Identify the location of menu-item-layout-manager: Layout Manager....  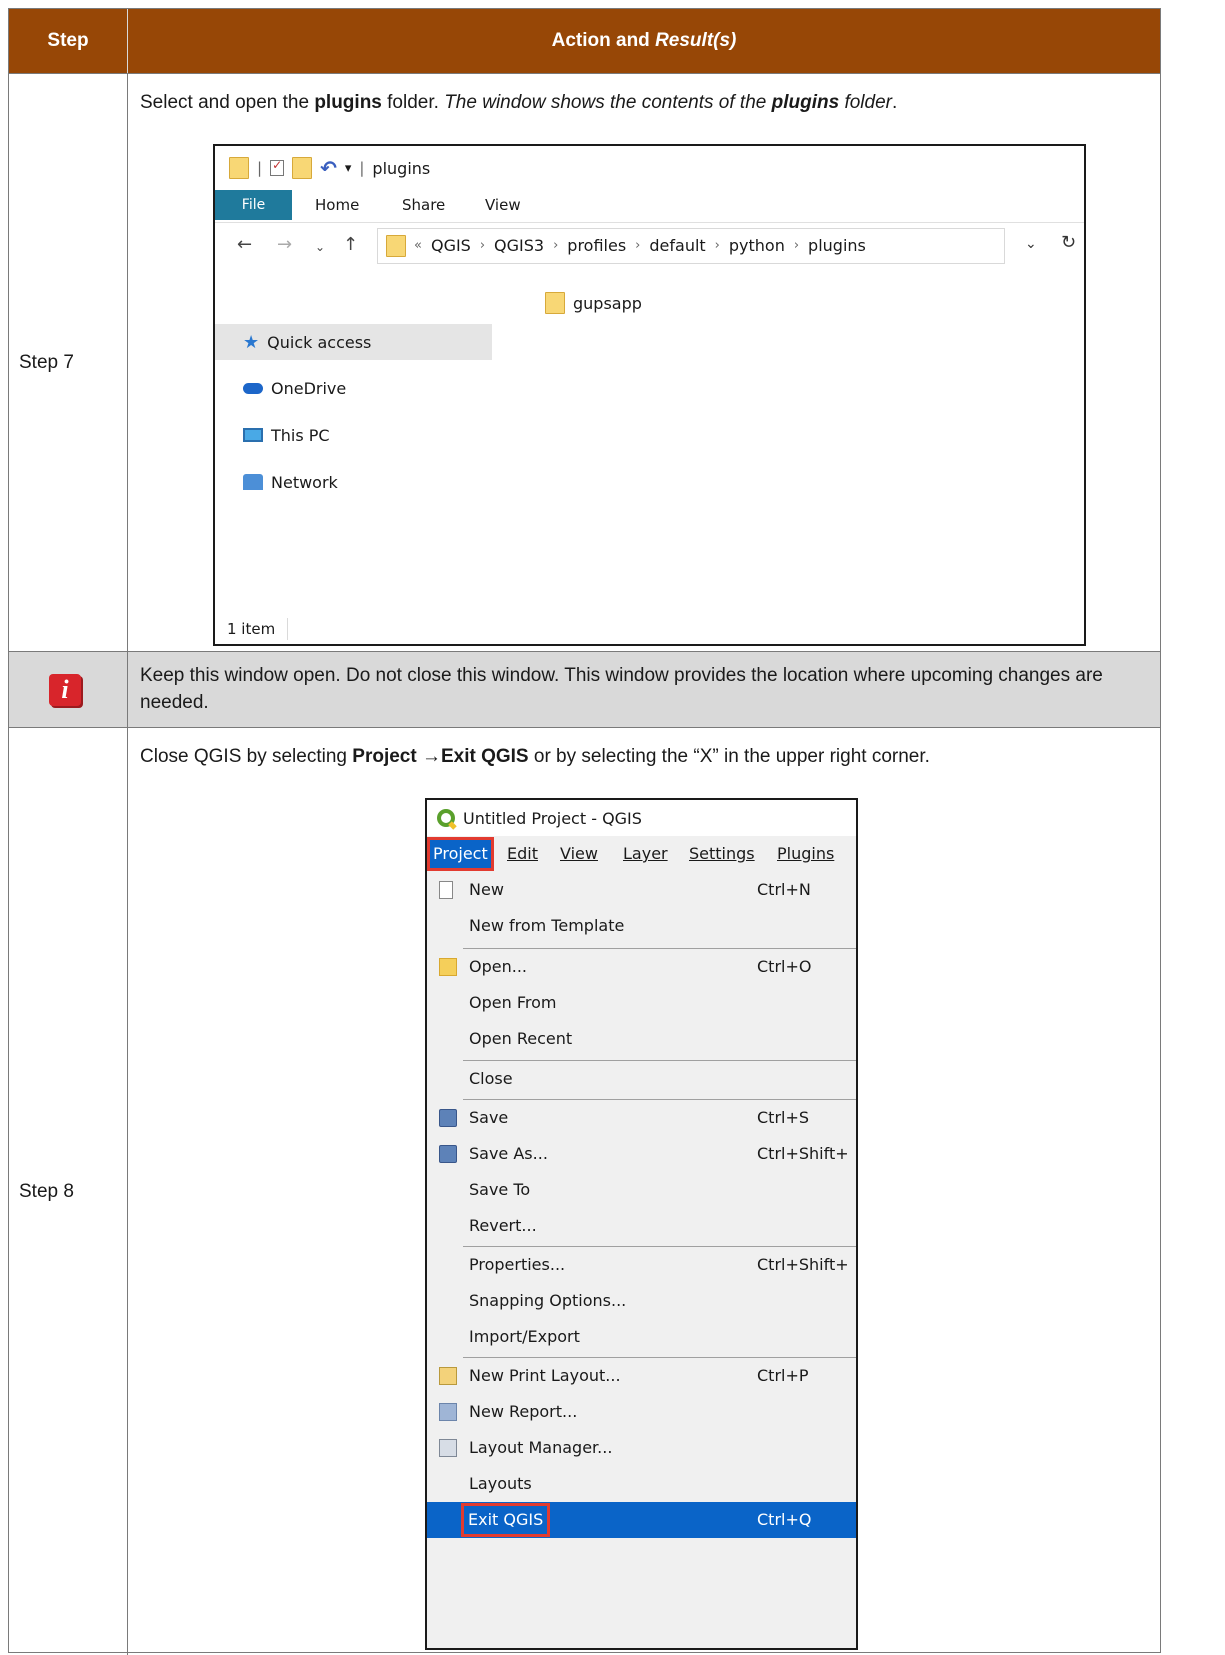
(641, 1448).